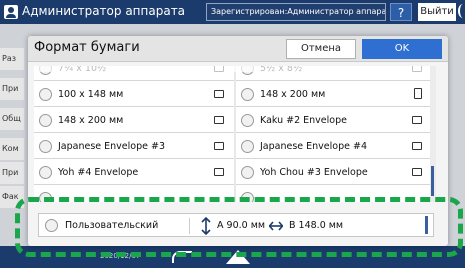 The width and height of the screenshot is (465, 268). I want to click on list-item: Yoh #4 Envelope, so click(134, 172).